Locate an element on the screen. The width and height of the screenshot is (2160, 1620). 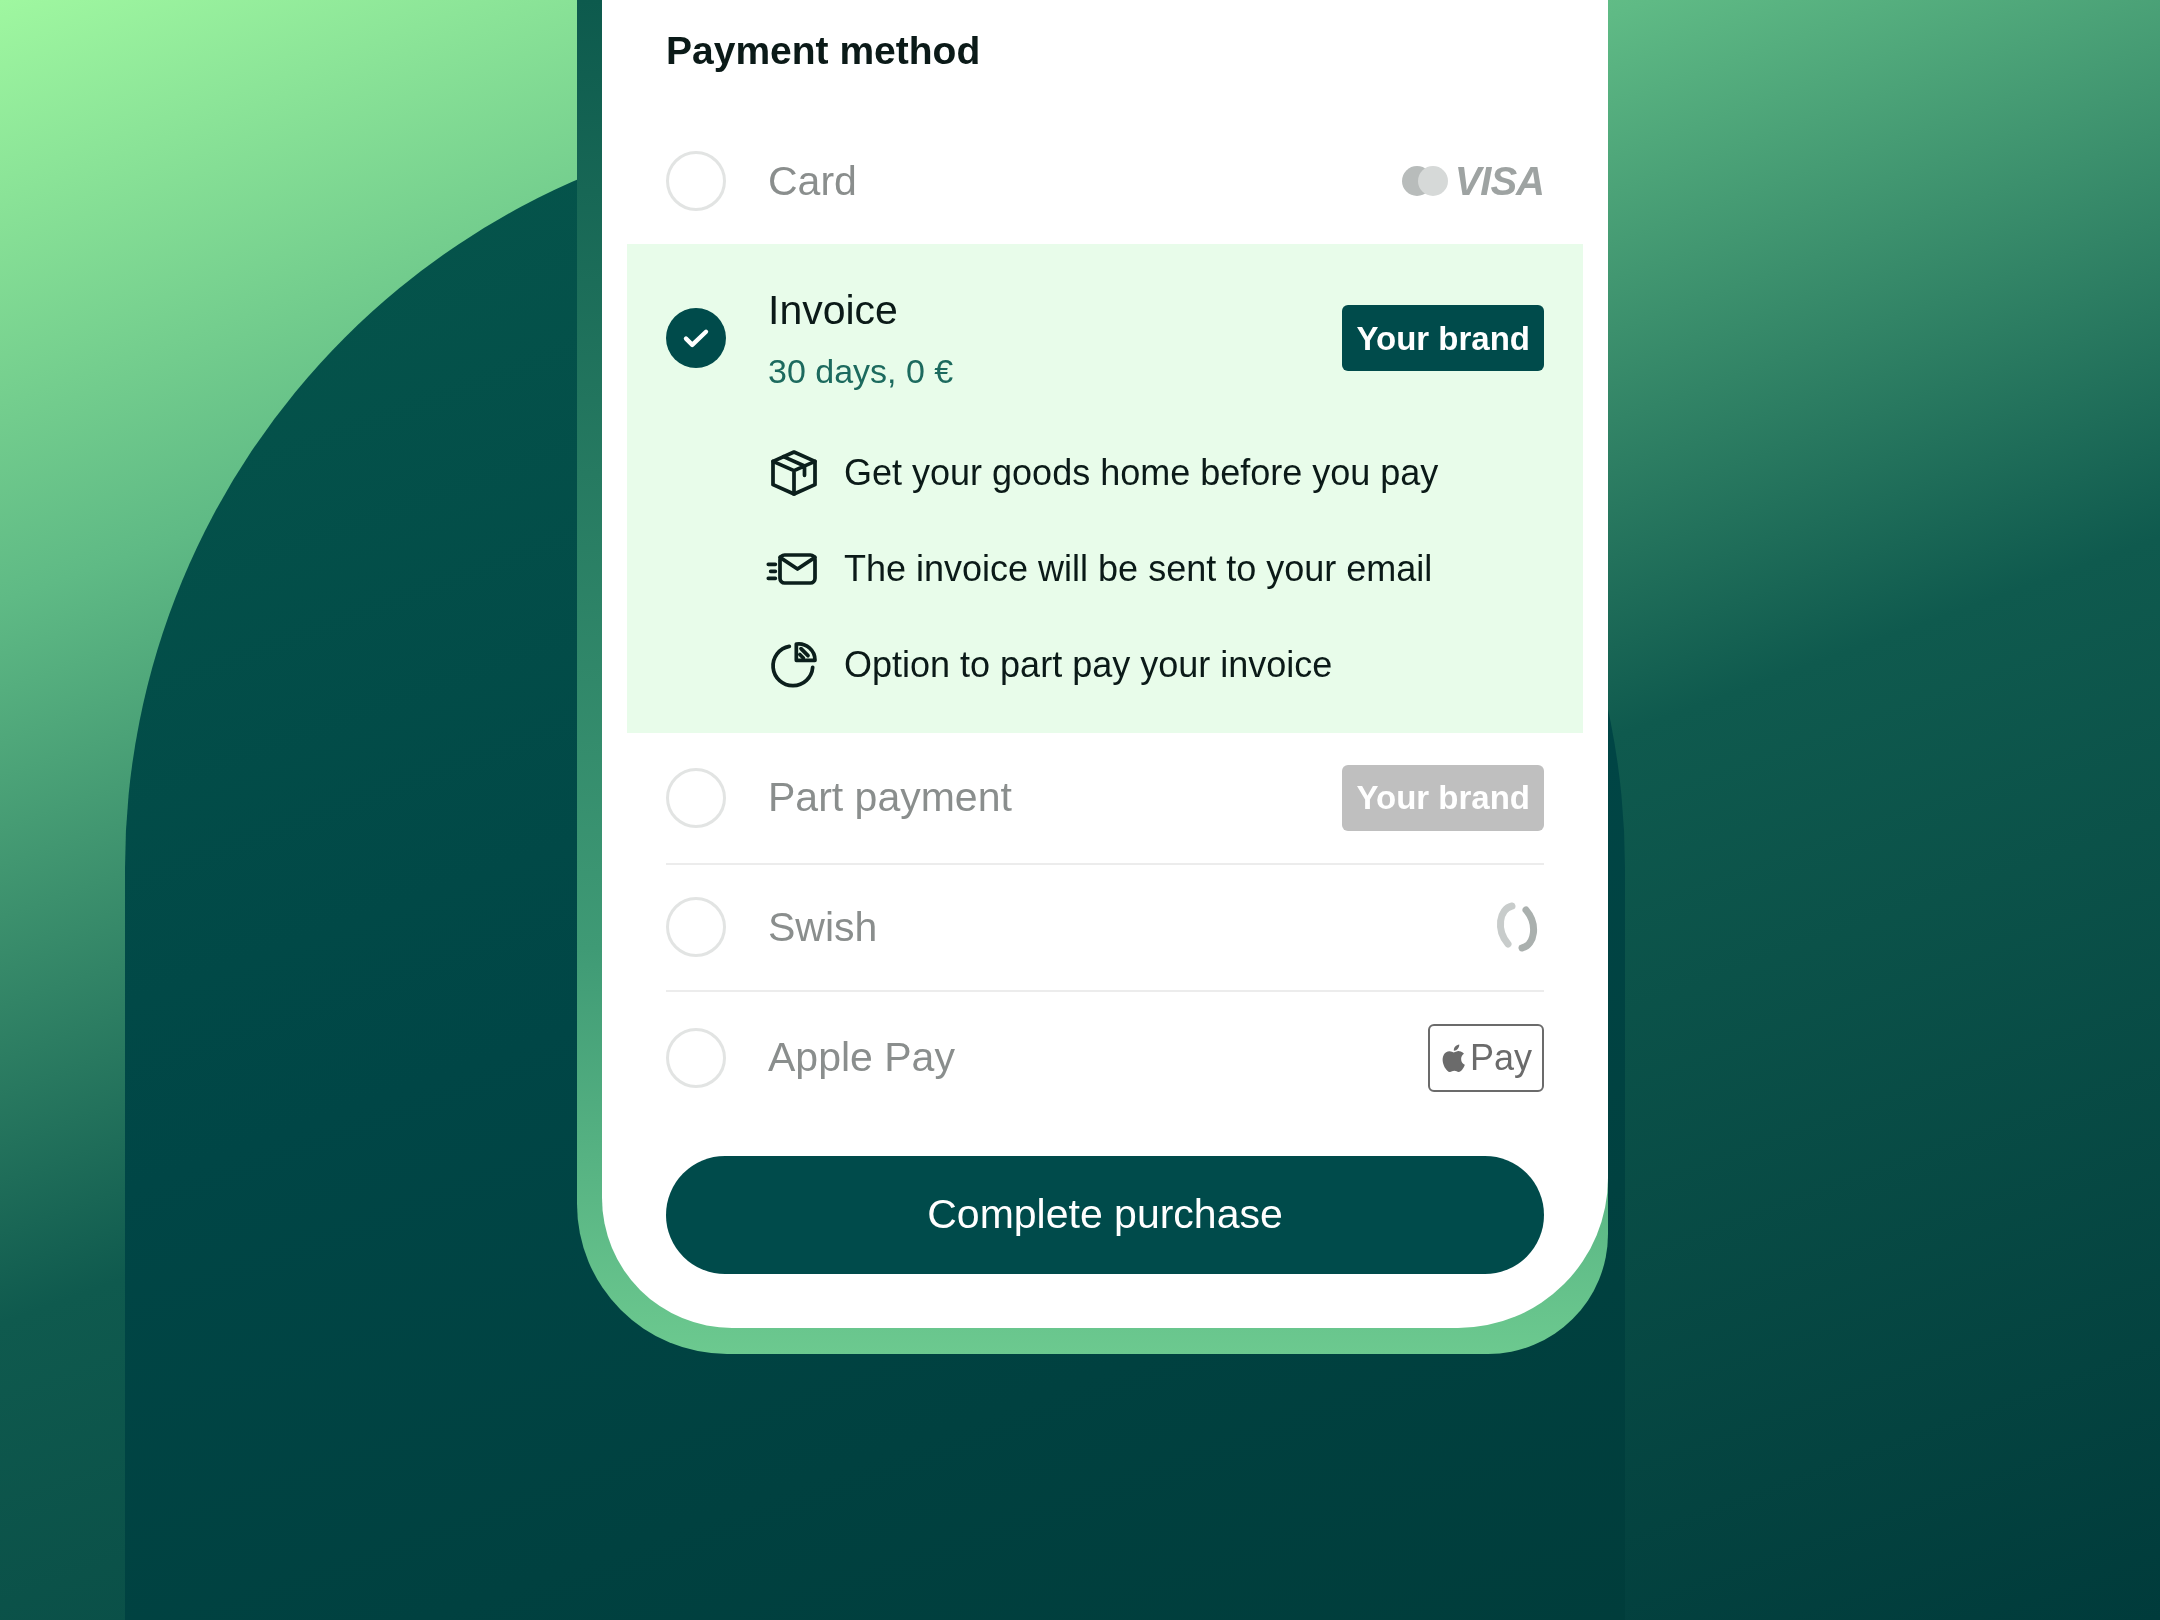
option-label: Part payment is located at coordinates (890, 797).